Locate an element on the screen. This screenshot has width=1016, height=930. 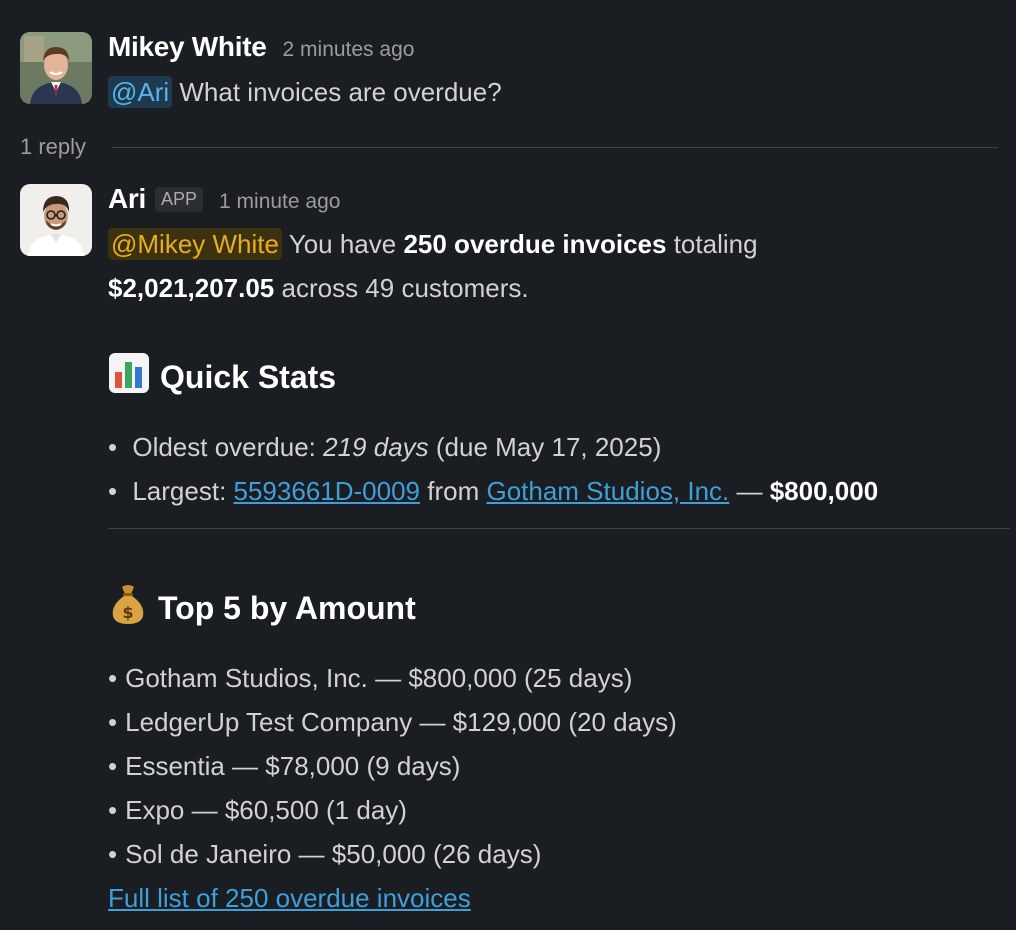
stat-detail: from is located at coordinates (453, 491).